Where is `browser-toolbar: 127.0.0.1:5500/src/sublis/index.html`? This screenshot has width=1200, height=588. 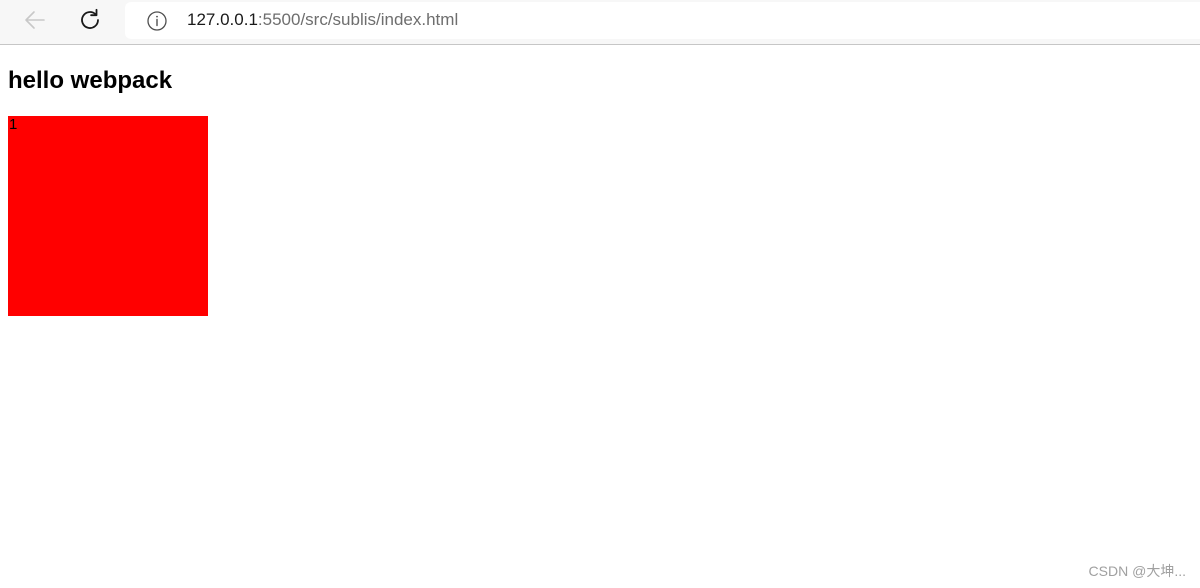
browser-toolbar: 127.0.0.1:5500/src/sublis/index.html is located at coordinates (600, 22).